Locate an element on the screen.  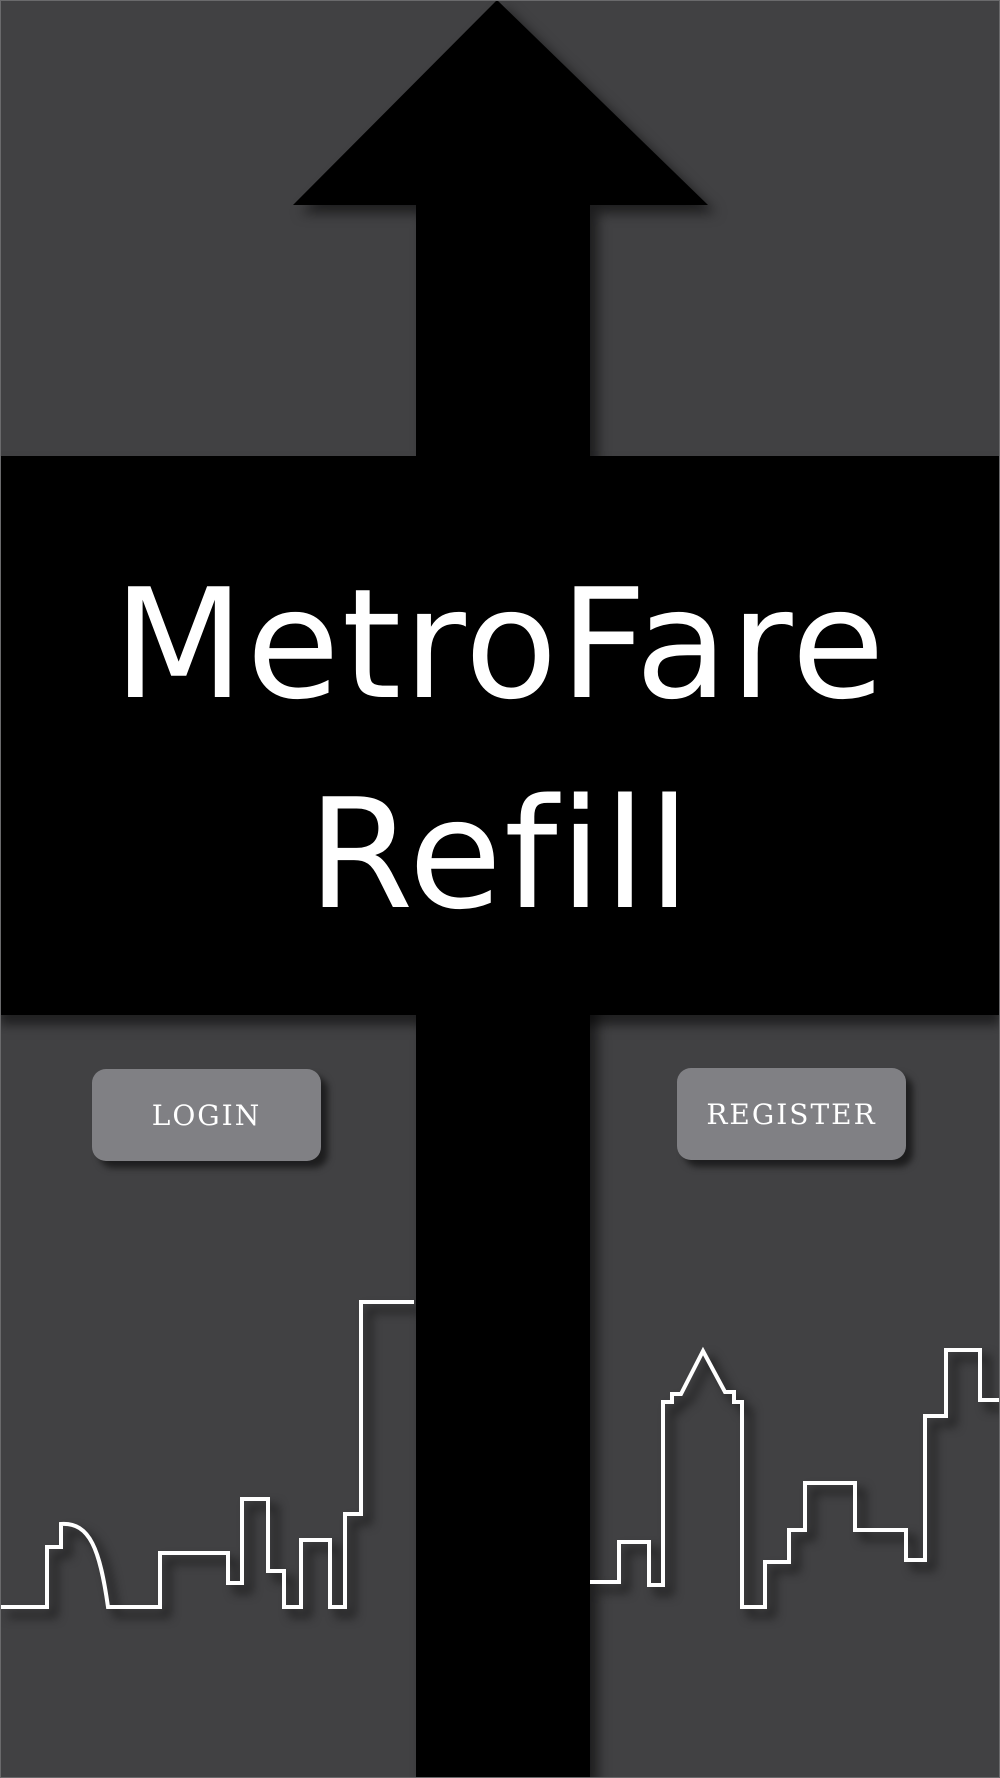
register-button: REGISTER is located at coordinates (791, 1114).